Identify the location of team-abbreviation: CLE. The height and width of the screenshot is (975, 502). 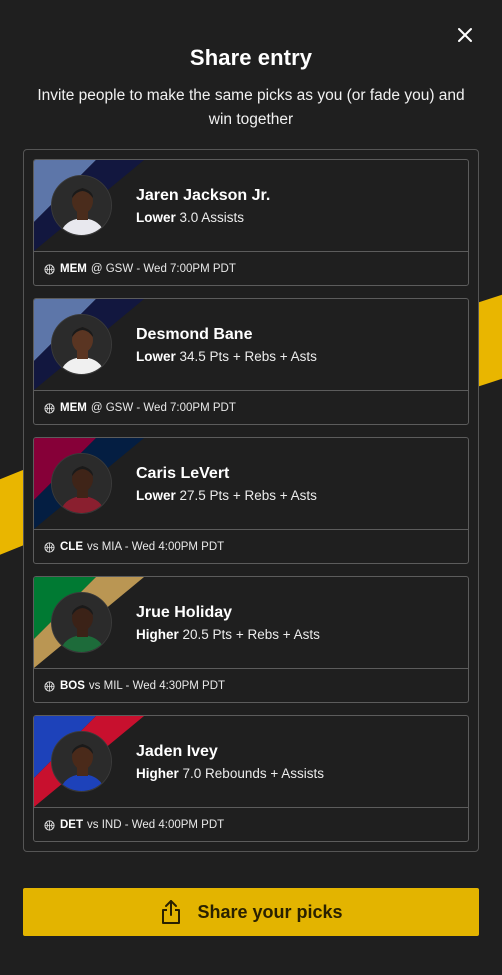
(71, 547).